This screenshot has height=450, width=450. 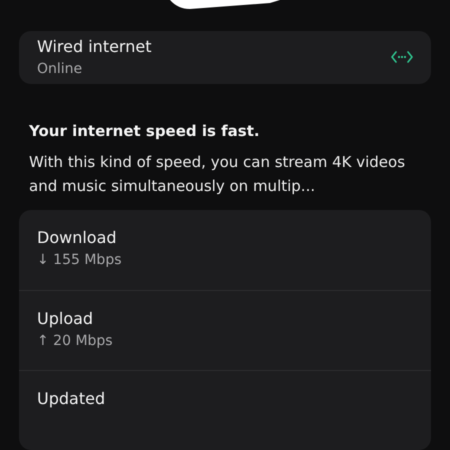 What do you see at coordinates (60, 69) in the screenshot?
I see `connection-status: Online` at bounding box center [60, 69].